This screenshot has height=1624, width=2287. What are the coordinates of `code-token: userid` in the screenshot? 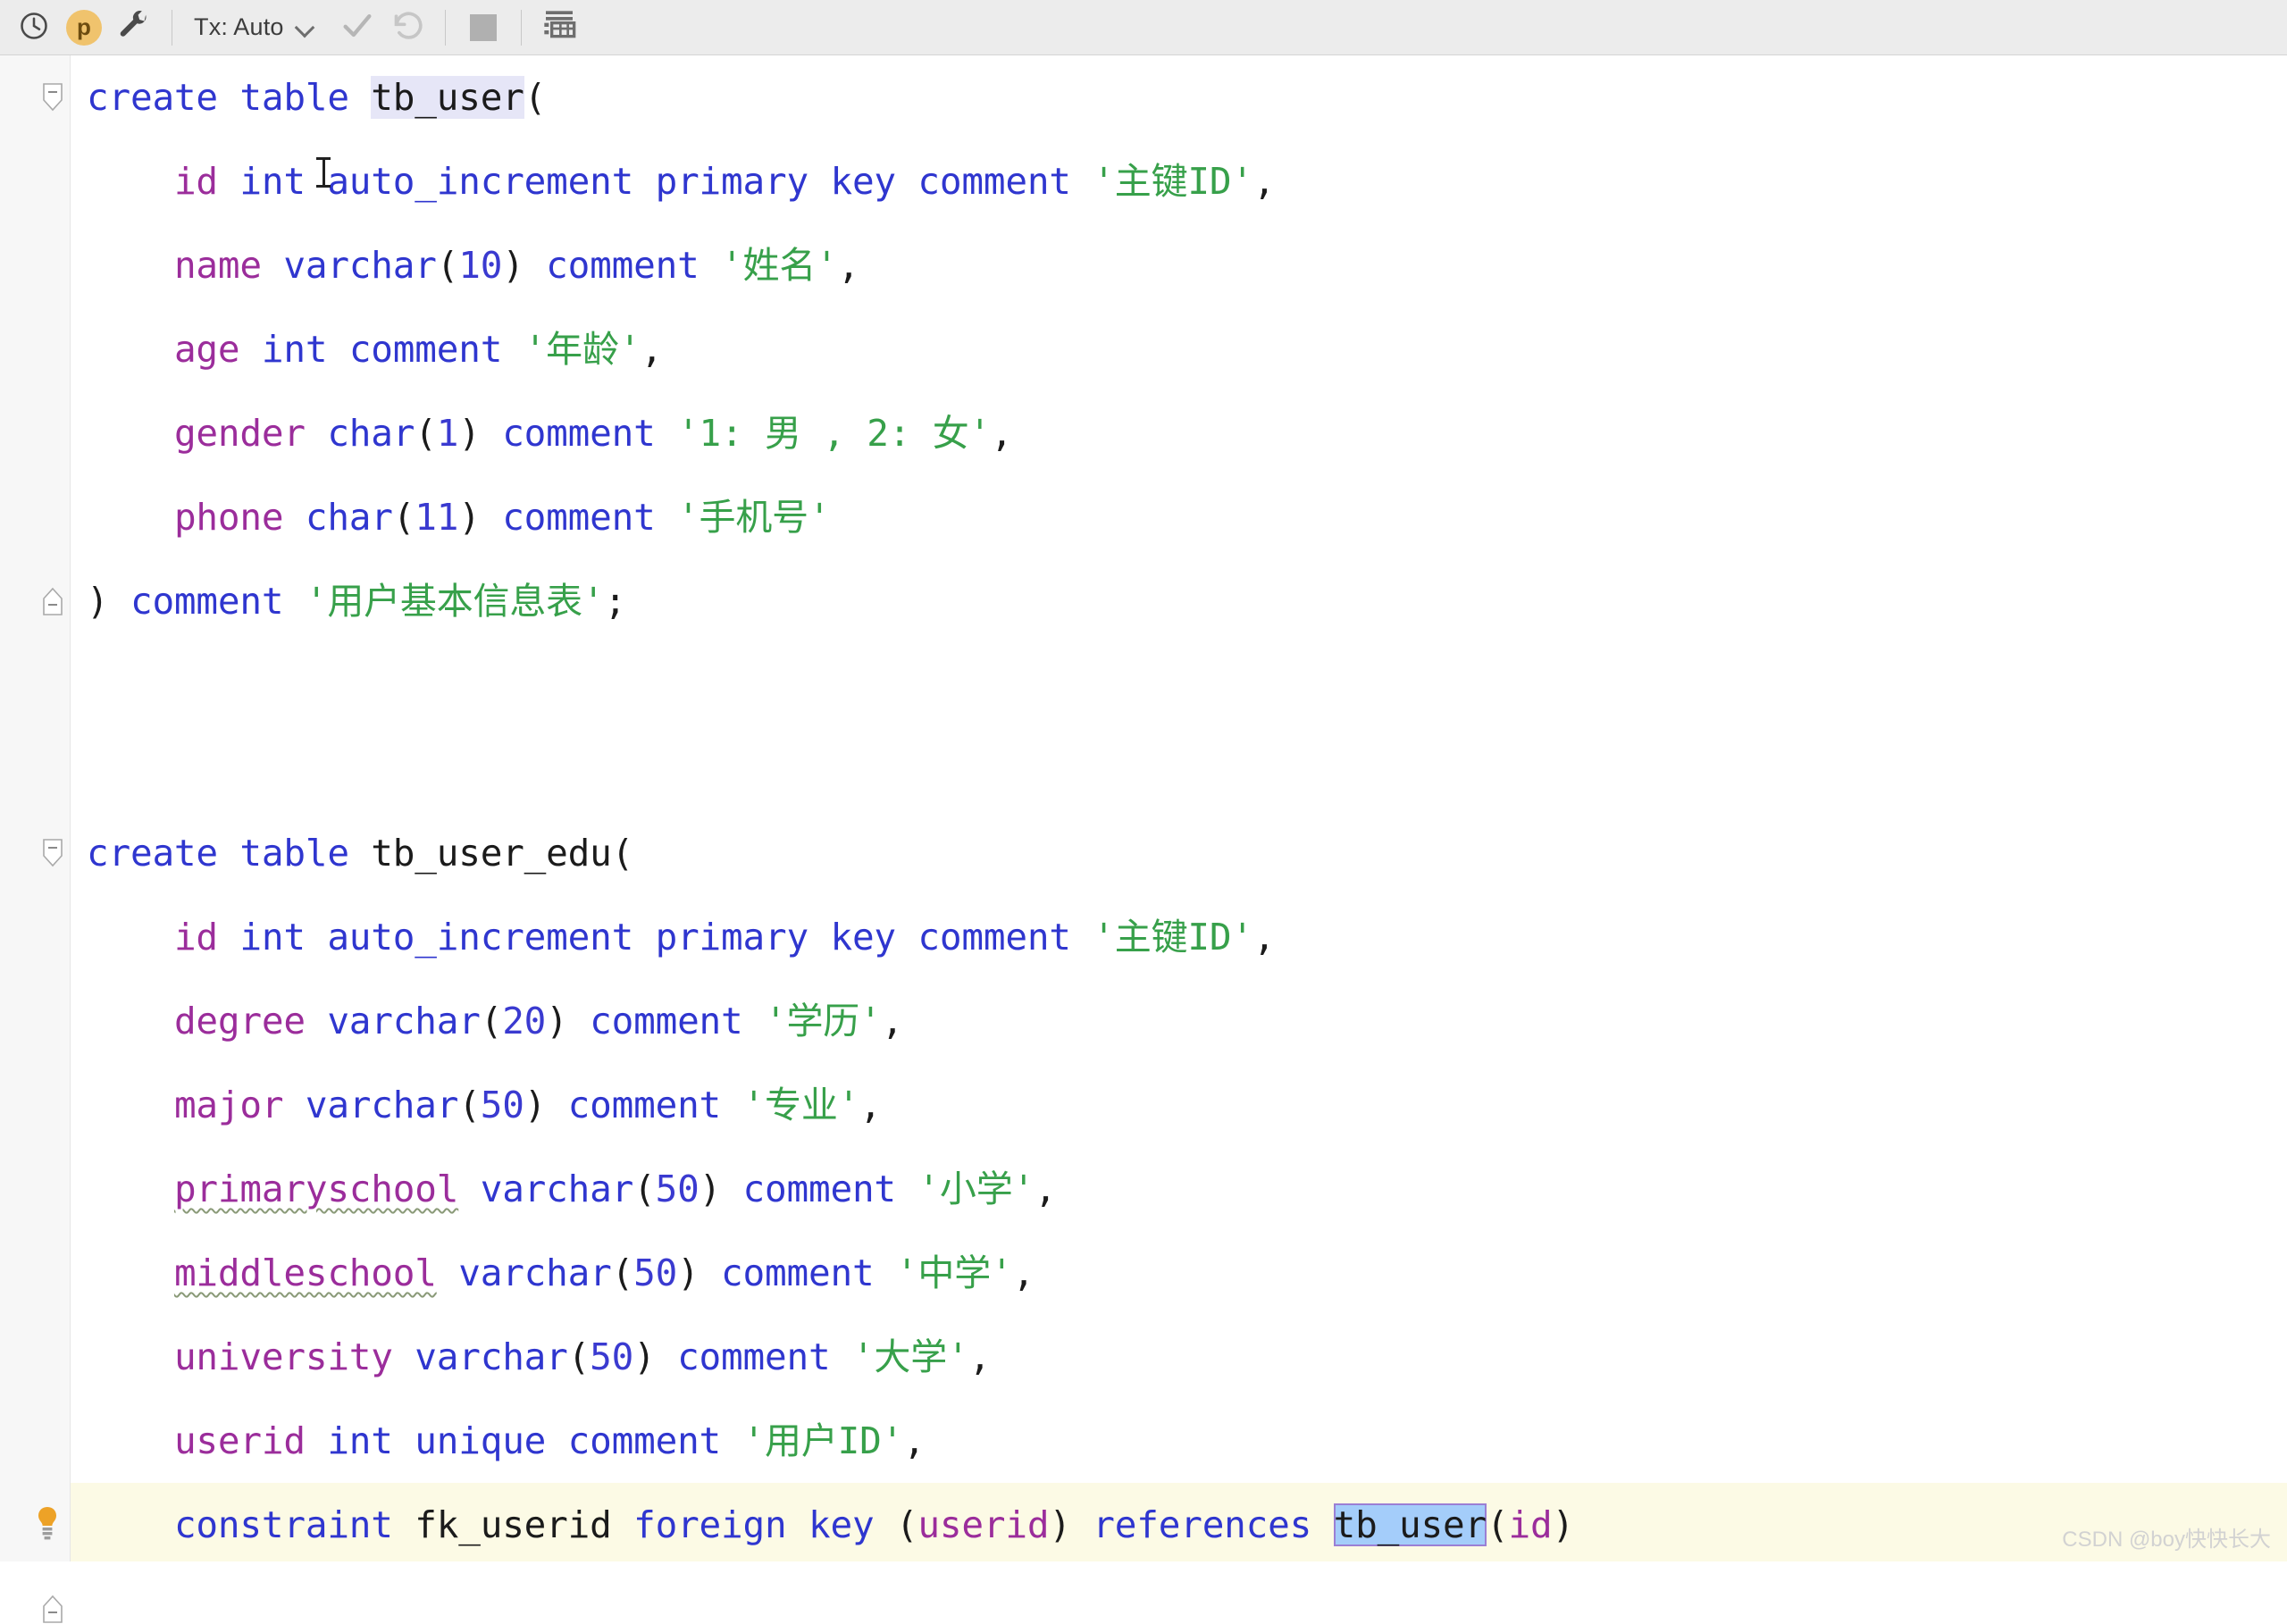 It's located at (239, 1441).